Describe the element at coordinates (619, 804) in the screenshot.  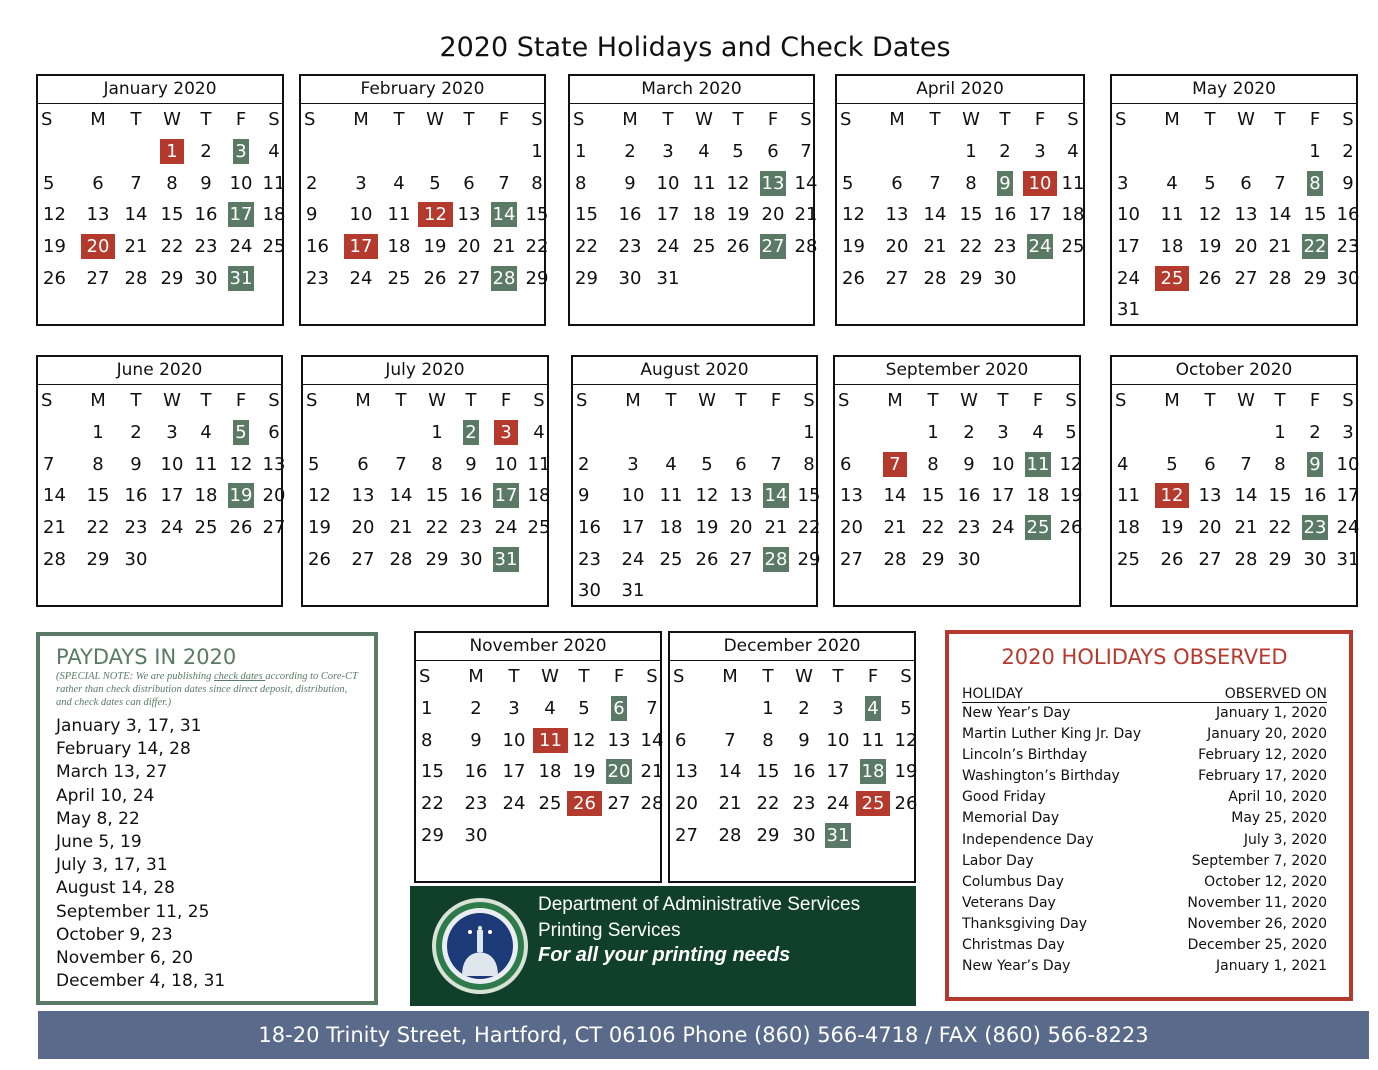
I see `day-cell: 27` at that location.